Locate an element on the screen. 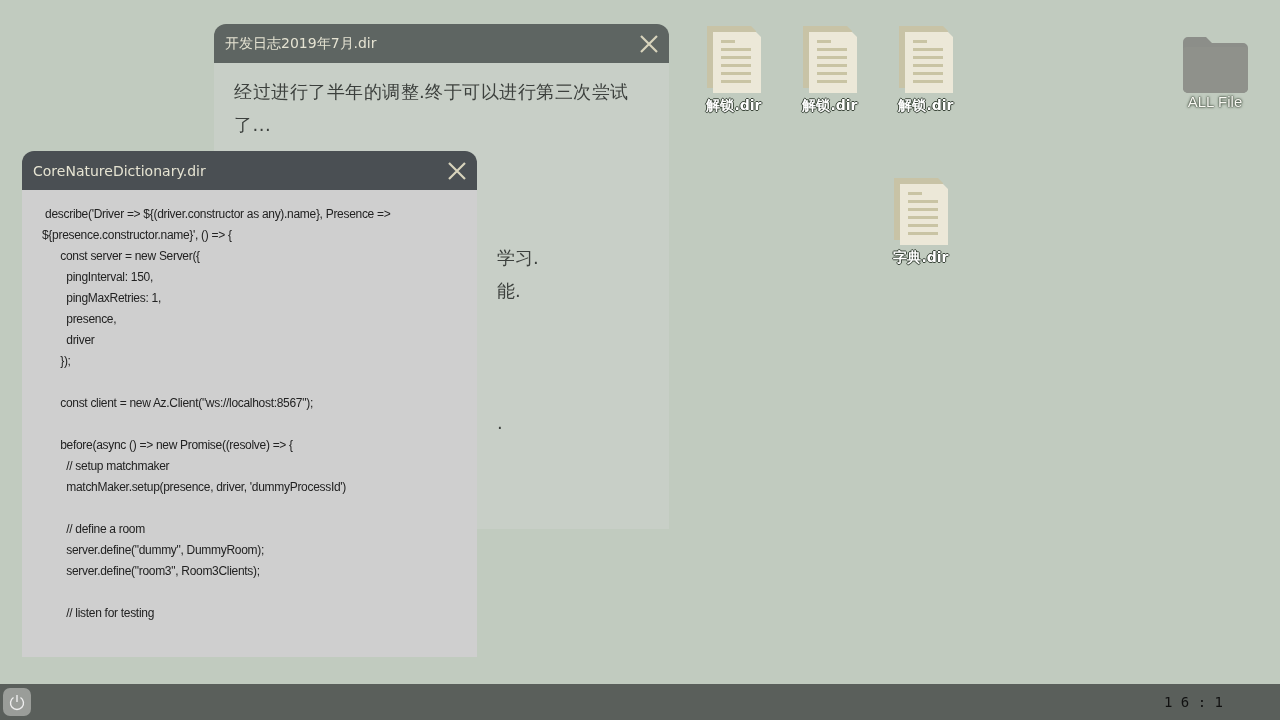  clock-text: 1 6 : 1 is located at coordinates (1193, 702).